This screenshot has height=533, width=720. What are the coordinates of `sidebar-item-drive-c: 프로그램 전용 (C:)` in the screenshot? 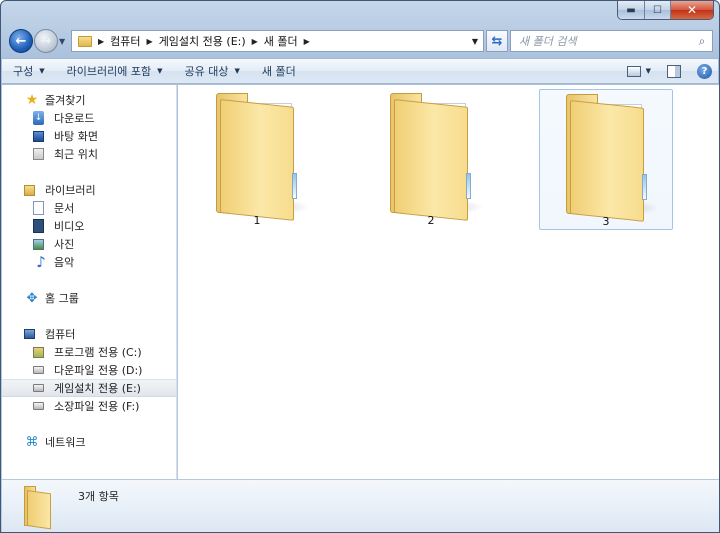 It's located at (89, 352).